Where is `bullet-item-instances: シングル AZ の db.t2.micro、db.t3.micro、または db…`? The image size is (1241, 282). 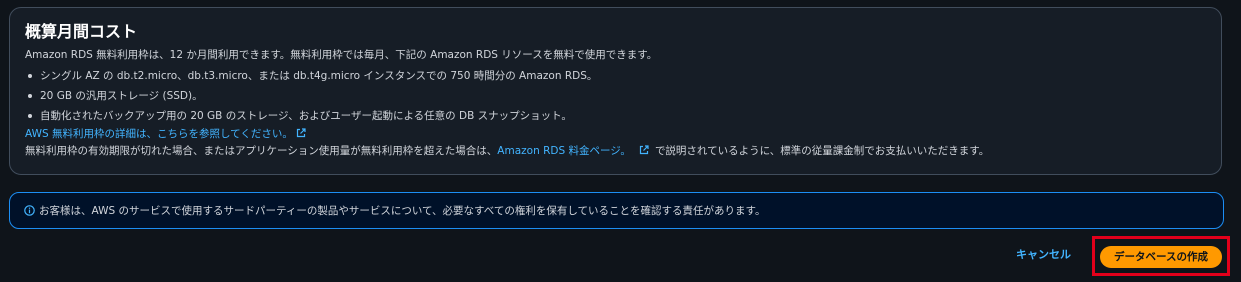
bullet-item-instances: シングル AZ の db.t2.micro、db.t3.micro、または db… is located at coordinates (319, 76).